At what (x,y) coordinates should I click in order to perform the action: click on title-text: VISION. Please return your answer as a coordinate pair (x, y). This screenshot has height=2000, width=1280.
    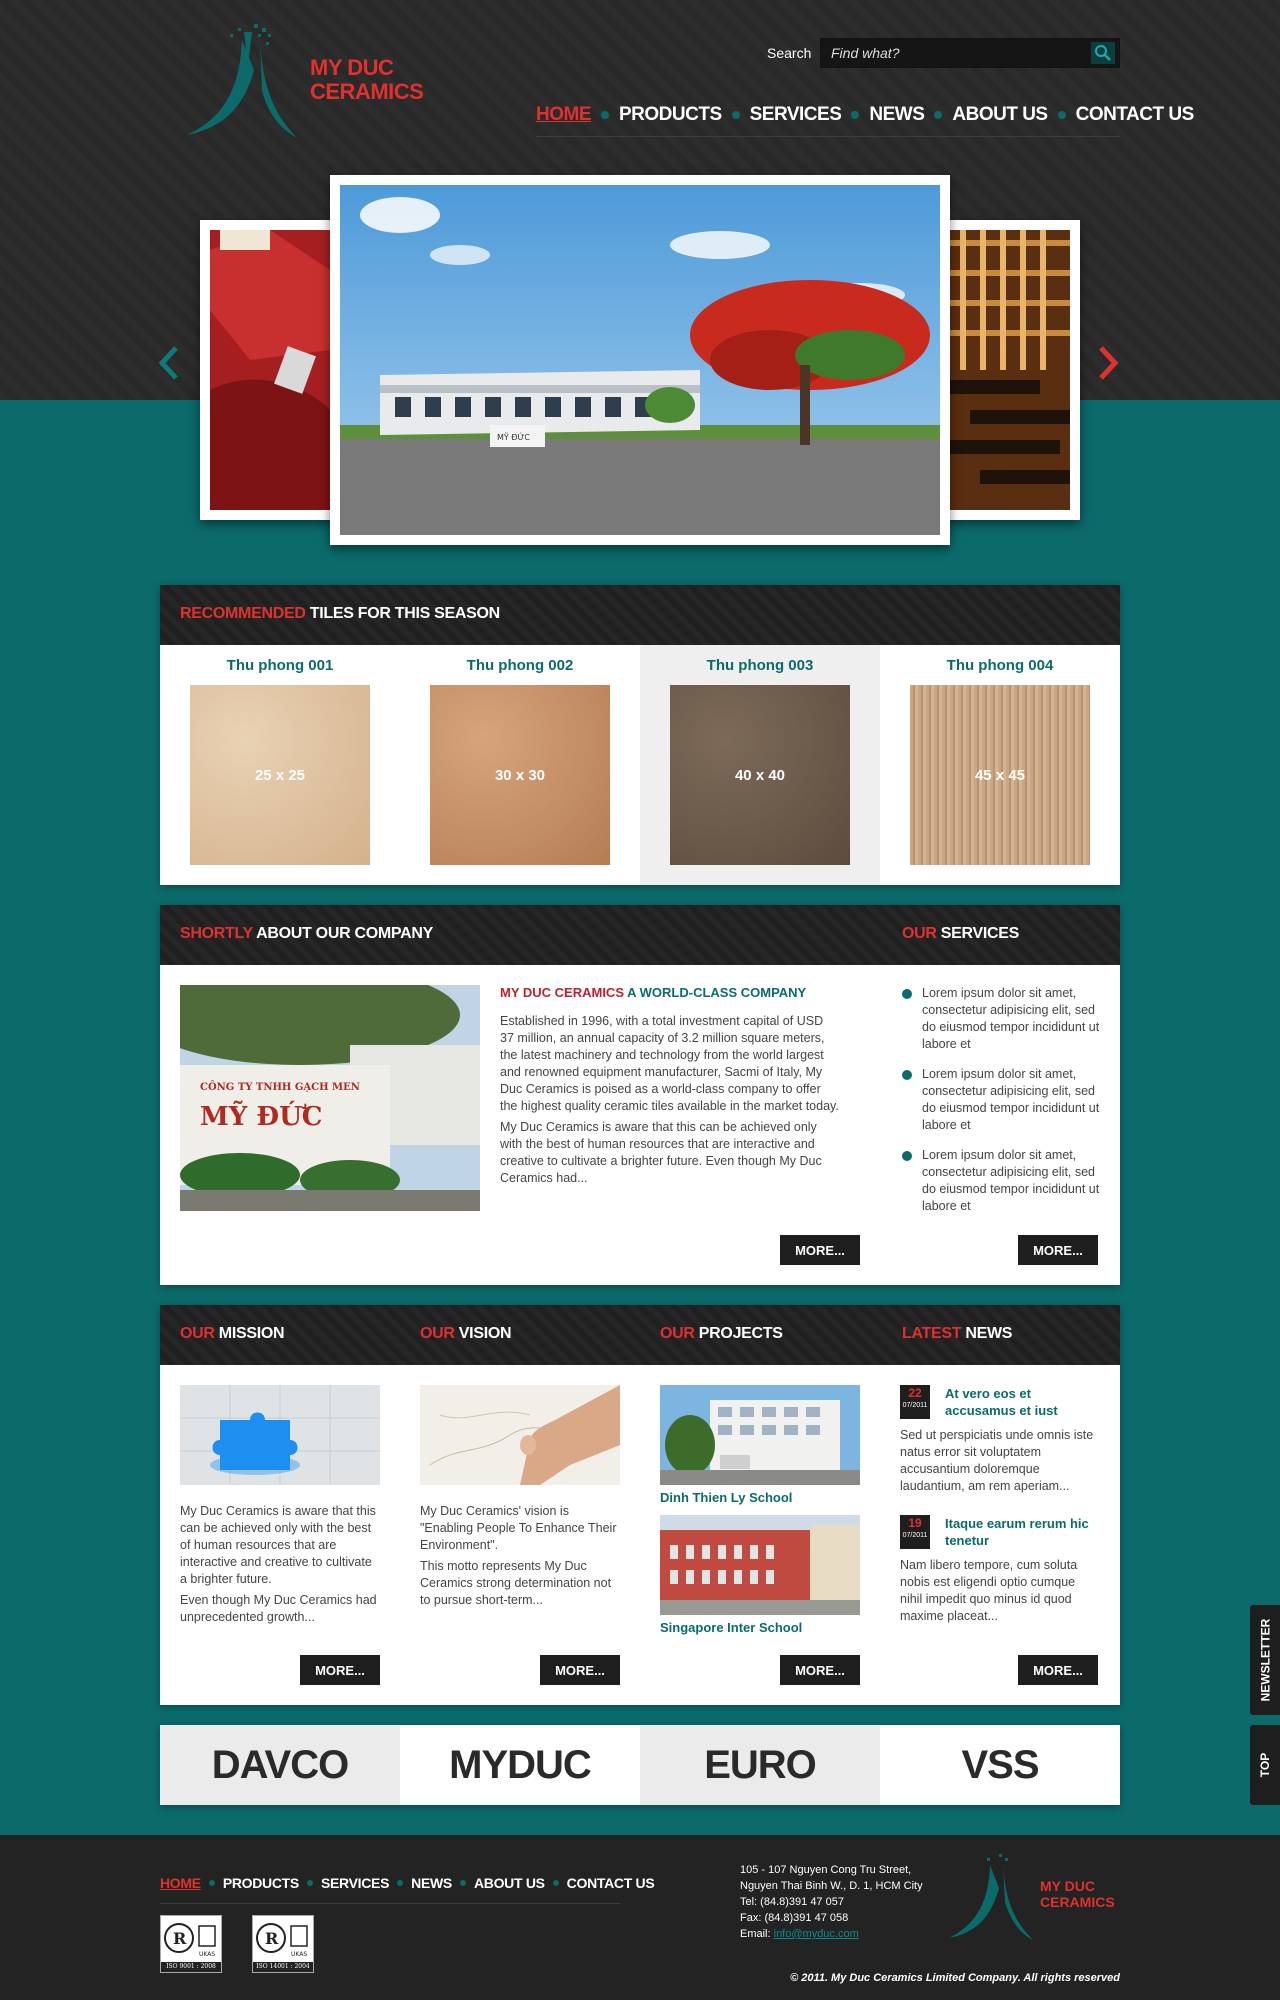
    Looking at the image, I should click on (483, 1333).